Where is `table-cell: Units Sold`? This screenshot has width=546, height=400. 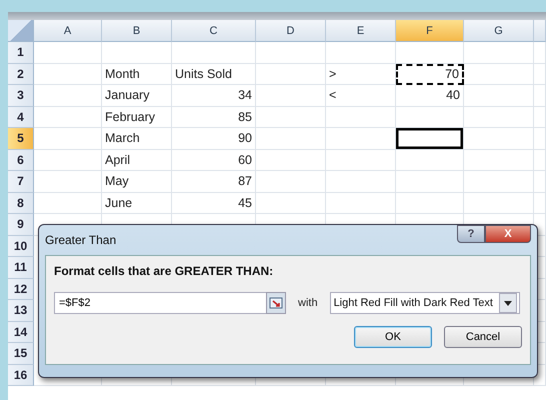
table-cell: Units Sold is located at coordinates (214, 74).